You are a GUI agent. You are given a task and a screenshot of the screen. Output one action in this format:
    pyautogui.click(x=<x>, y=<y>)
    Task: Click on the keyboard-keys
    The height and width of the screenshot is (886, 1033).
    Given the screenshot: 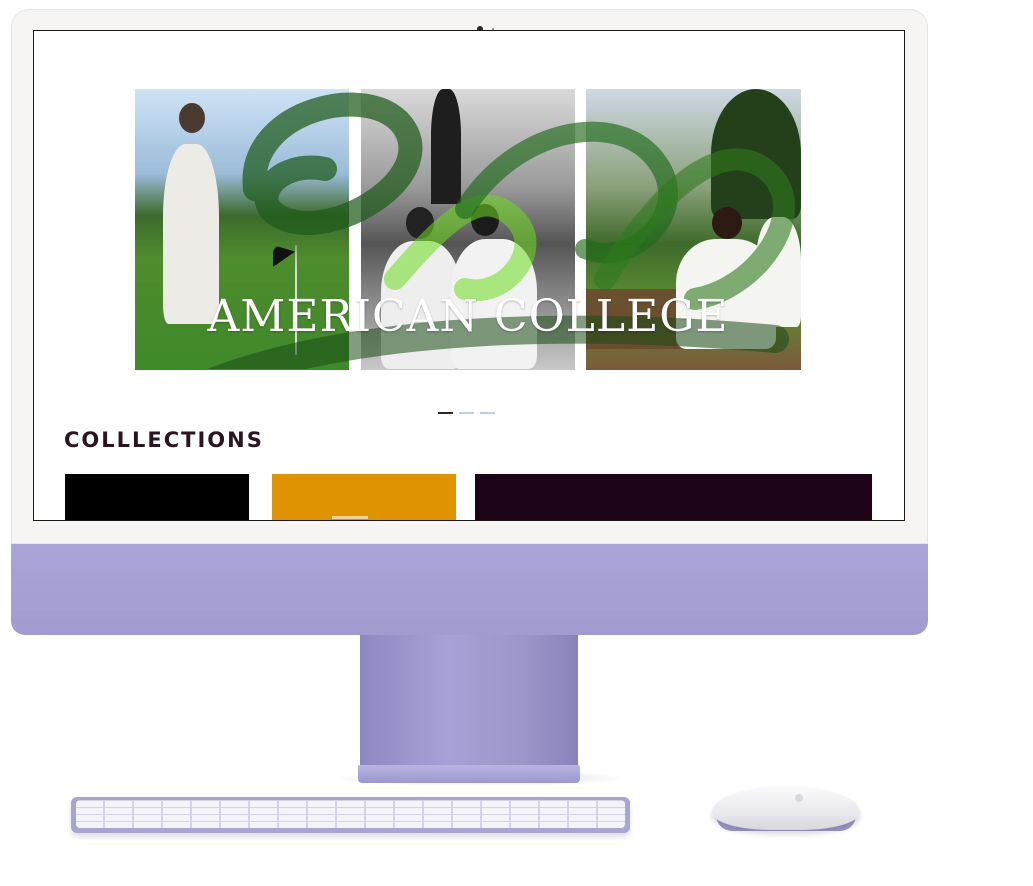 What is the action you would take?
    pyautogui.click(x=350, y=814)
    